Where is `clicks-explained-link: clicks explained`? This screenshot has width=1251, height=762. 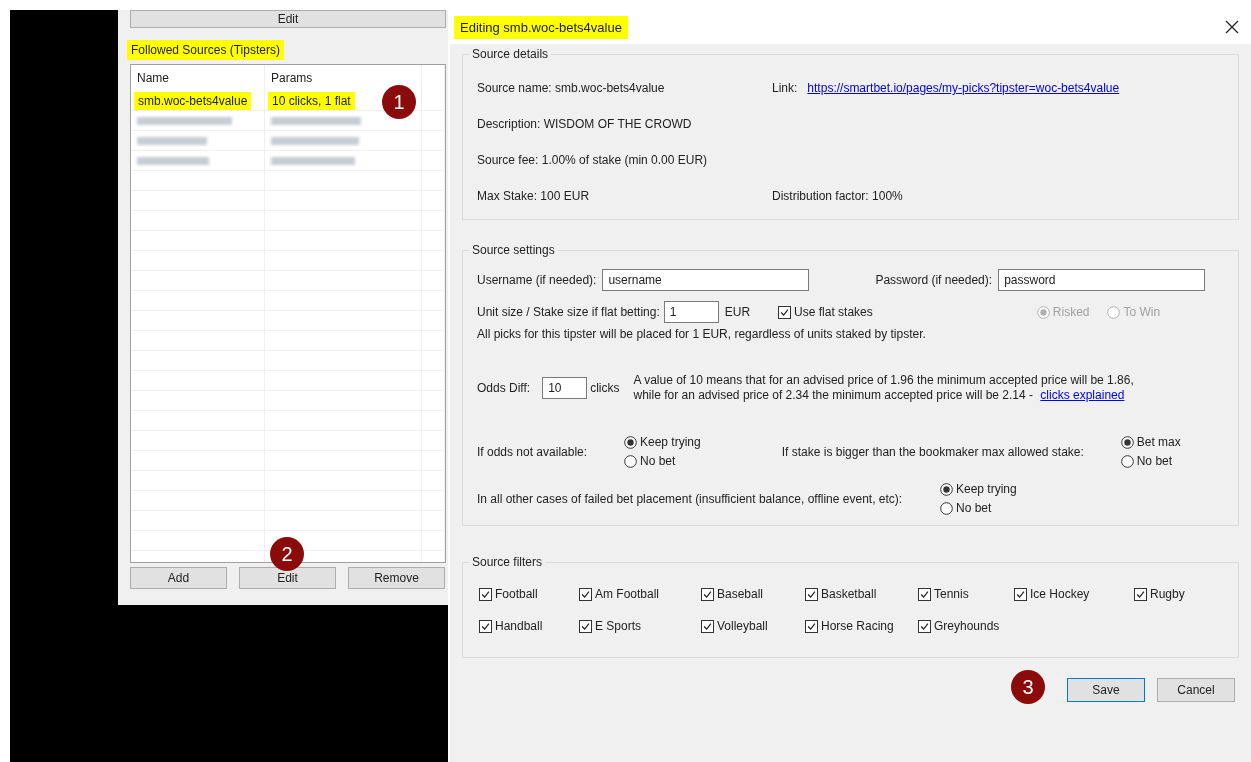 clicks-explained-link: clicks explained is located at coordinates (1082, 395).